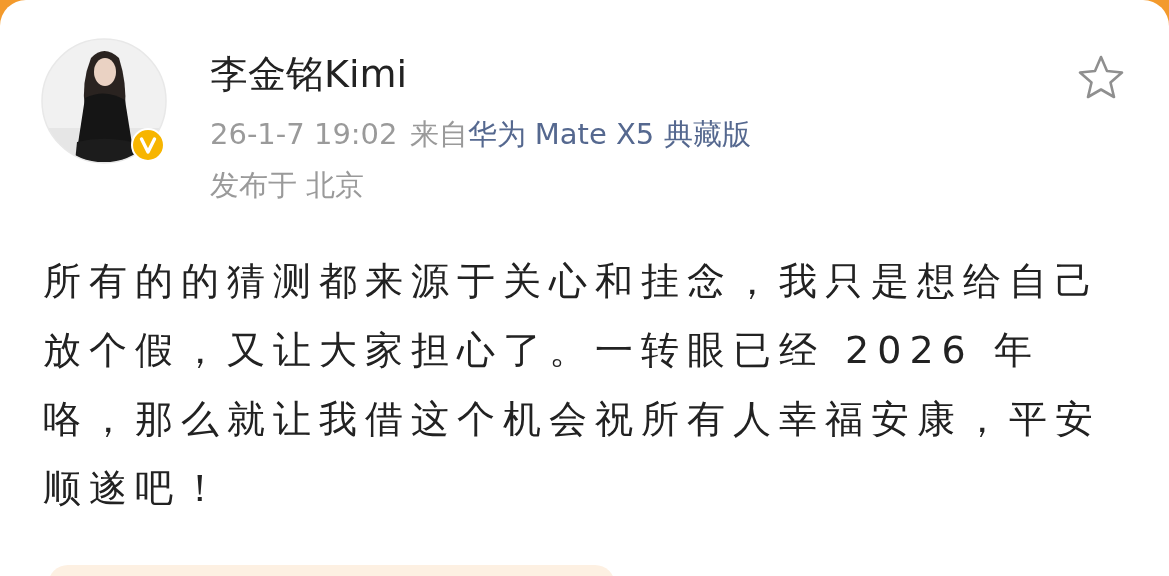  What do you see at coordinates (609, 134) in the screenshot?
I see `device-link: 华为 Mate X5 典藏版` at bounding box center [609, 134].